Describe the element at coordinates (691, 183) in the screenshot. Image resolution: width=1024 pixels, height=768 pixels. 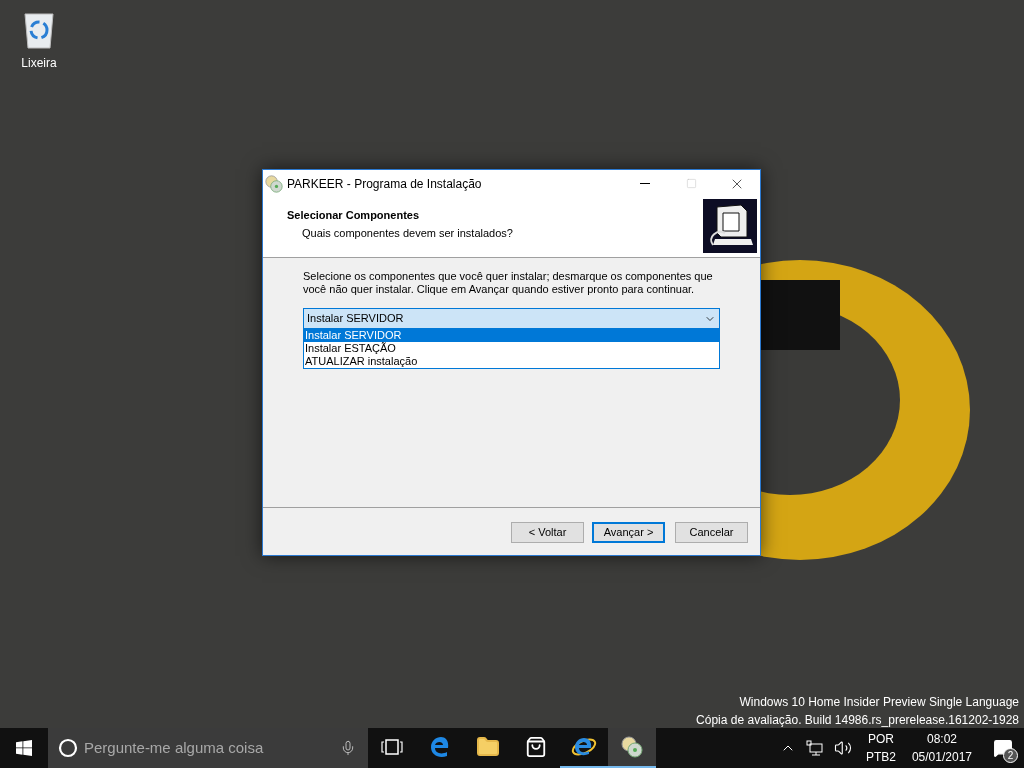
I see `maximize-icon` at that location.